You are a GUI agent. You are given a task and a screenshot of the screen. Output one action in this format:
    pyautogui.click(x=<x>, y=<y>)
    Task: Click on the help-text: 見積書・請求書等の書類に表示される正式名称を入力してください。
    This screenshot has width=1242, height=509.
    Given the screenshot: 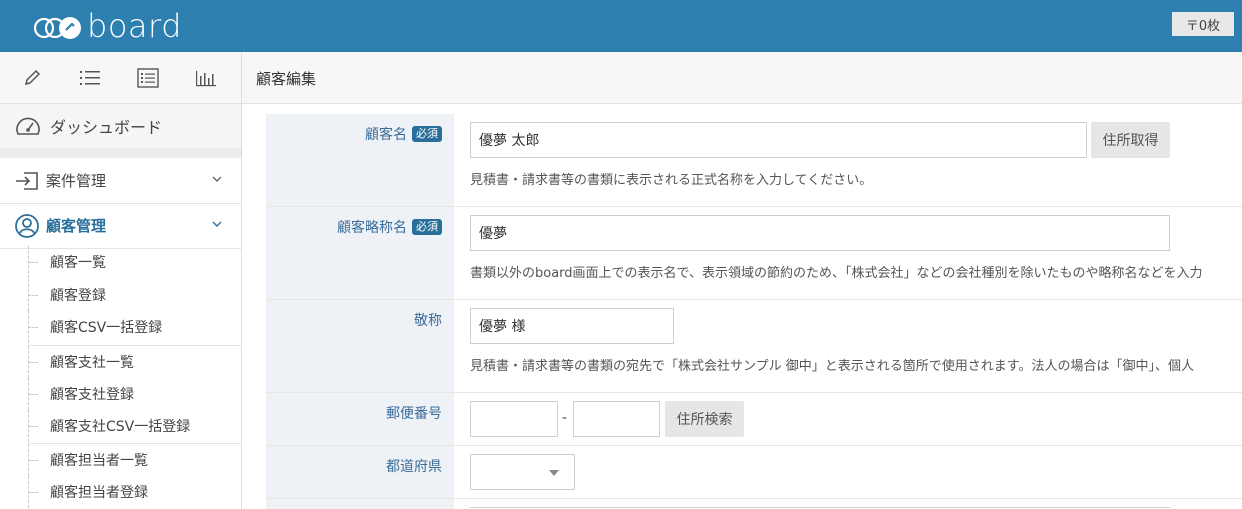 What is the action you would take?
    pyautogui.click(x=671, y=180)
    